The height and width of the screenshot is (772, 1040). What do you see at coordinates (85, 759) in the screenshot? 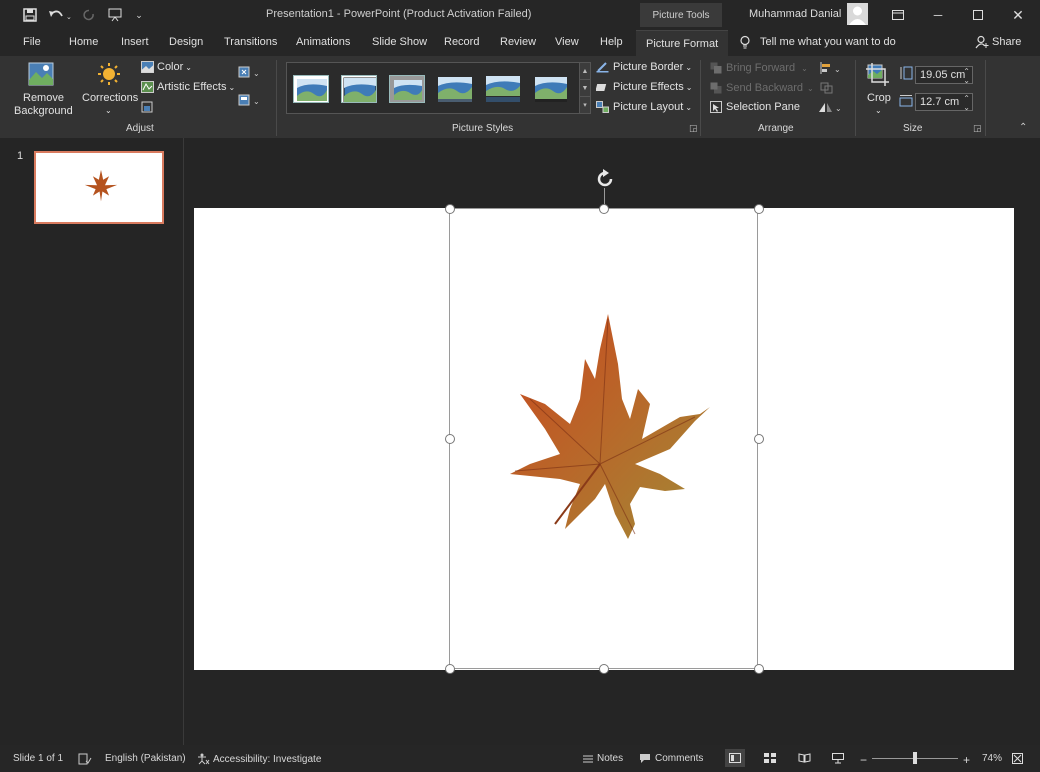
I see `spell-check-icon` at bounding box center [85, 759].